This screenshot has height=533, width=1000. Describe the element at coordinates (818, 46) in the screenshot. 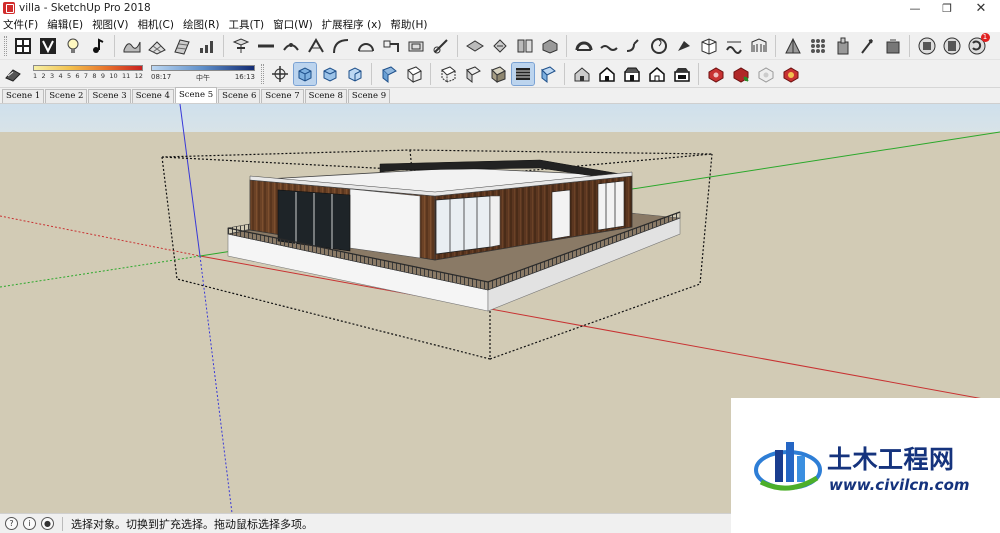

I see `axes-icon` at that location.